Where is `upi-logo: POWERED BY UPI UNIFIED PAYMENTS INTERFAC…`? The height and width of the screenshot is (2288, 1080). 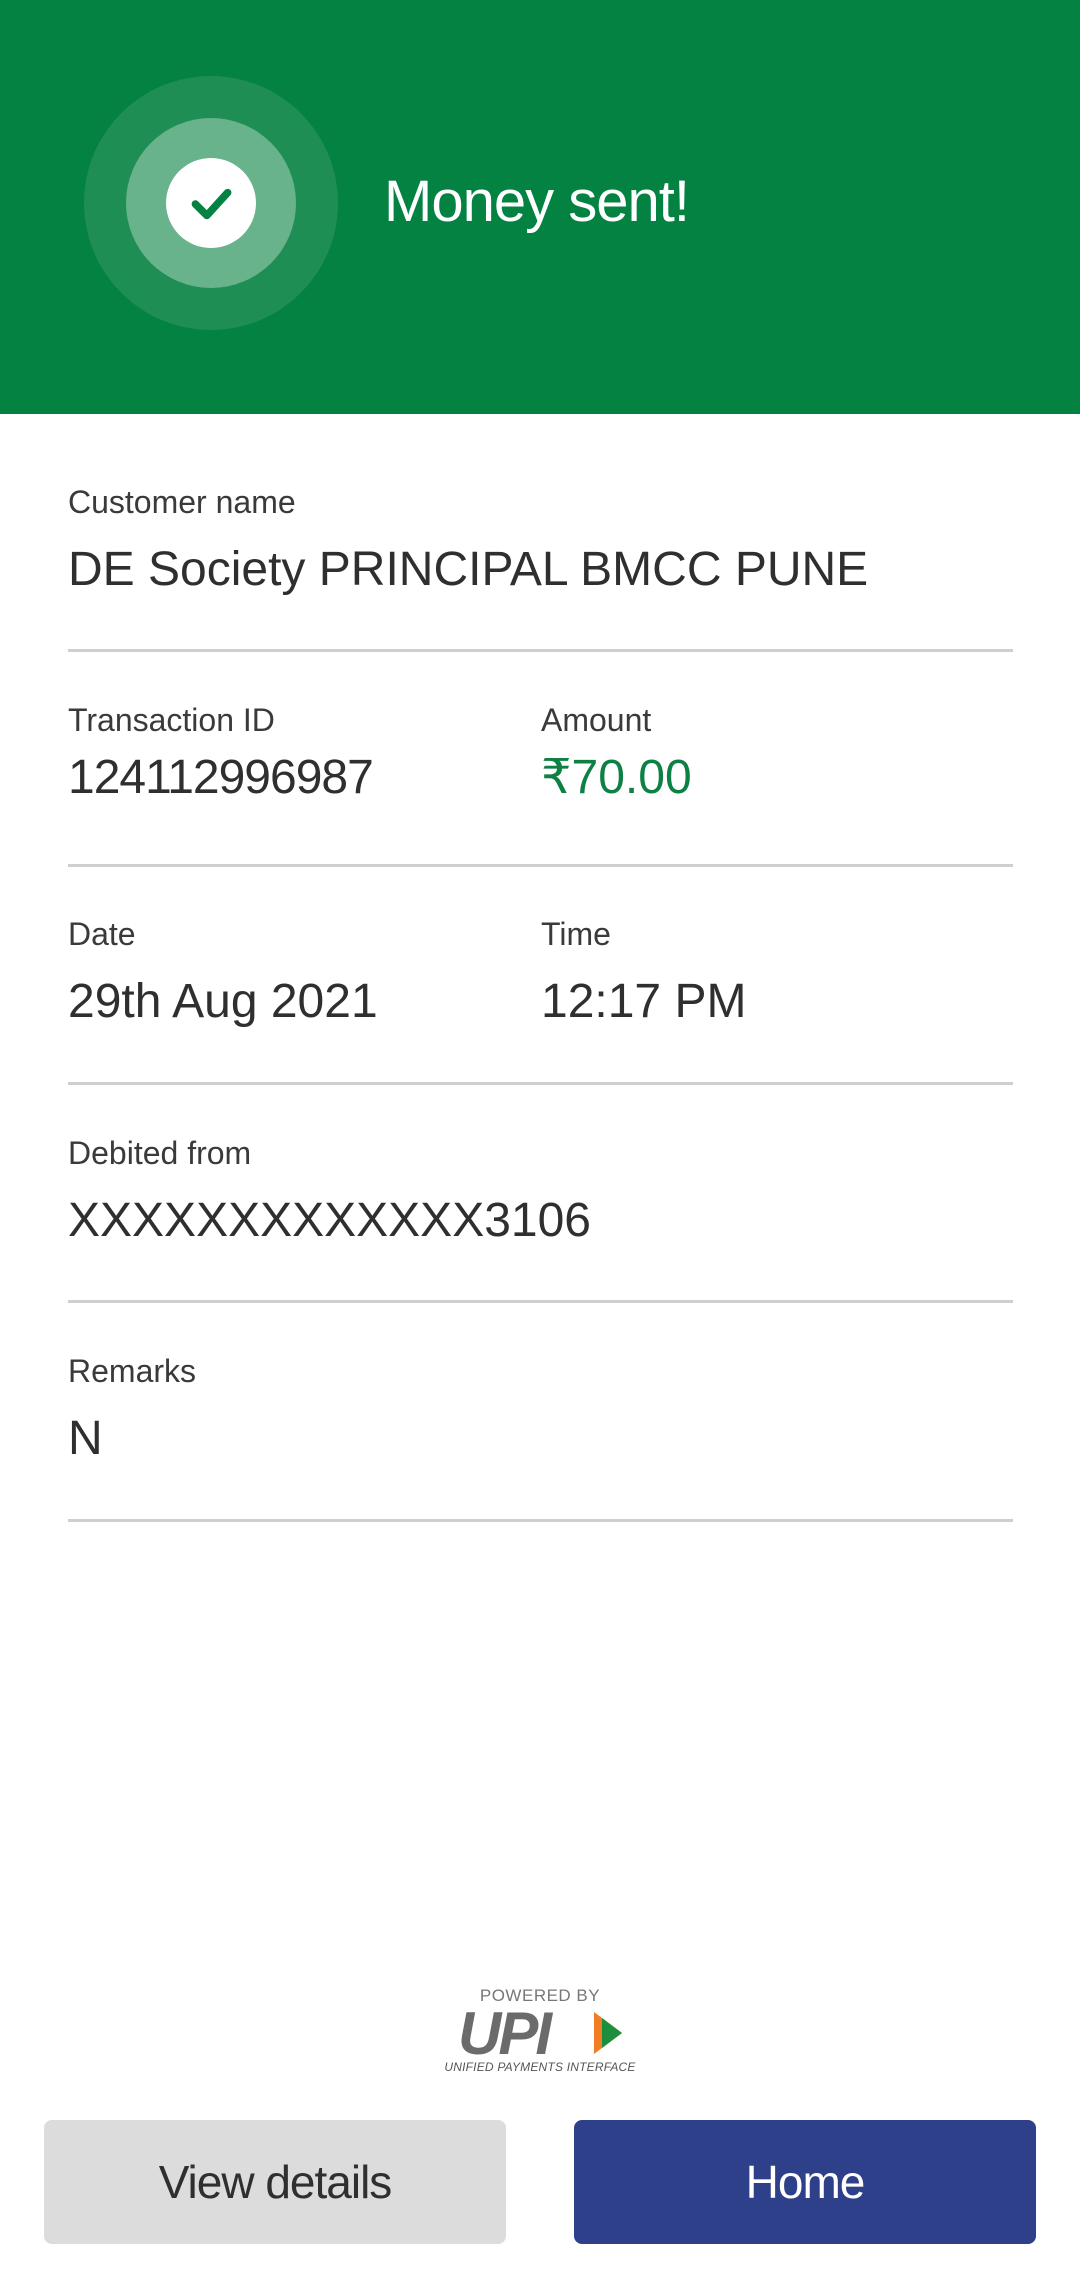 upi-logo: POWERED BY UPI UNIFIED PAYMENTS INTERFAC… is located at coordinates (540, 2031).